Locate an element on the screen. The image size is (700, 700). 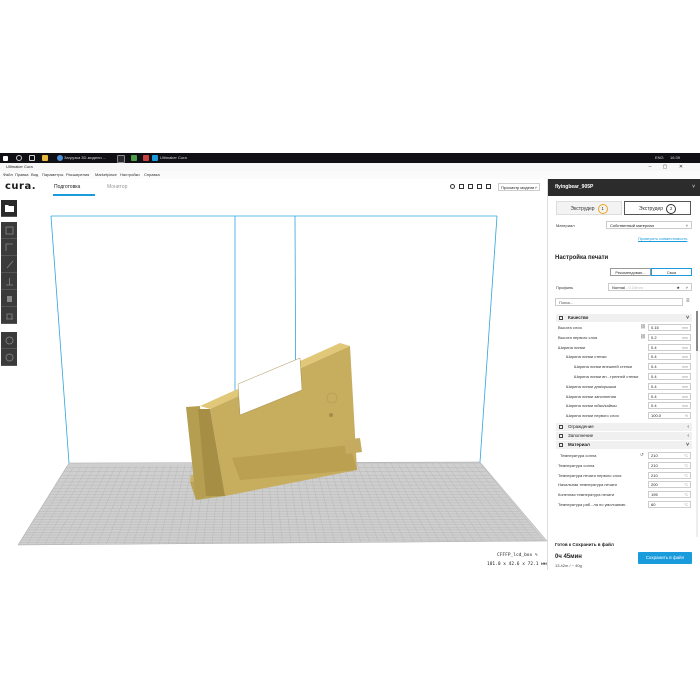
setting-label: Ширина линии вн...тренней стенки is located at coordinates (606, 376).